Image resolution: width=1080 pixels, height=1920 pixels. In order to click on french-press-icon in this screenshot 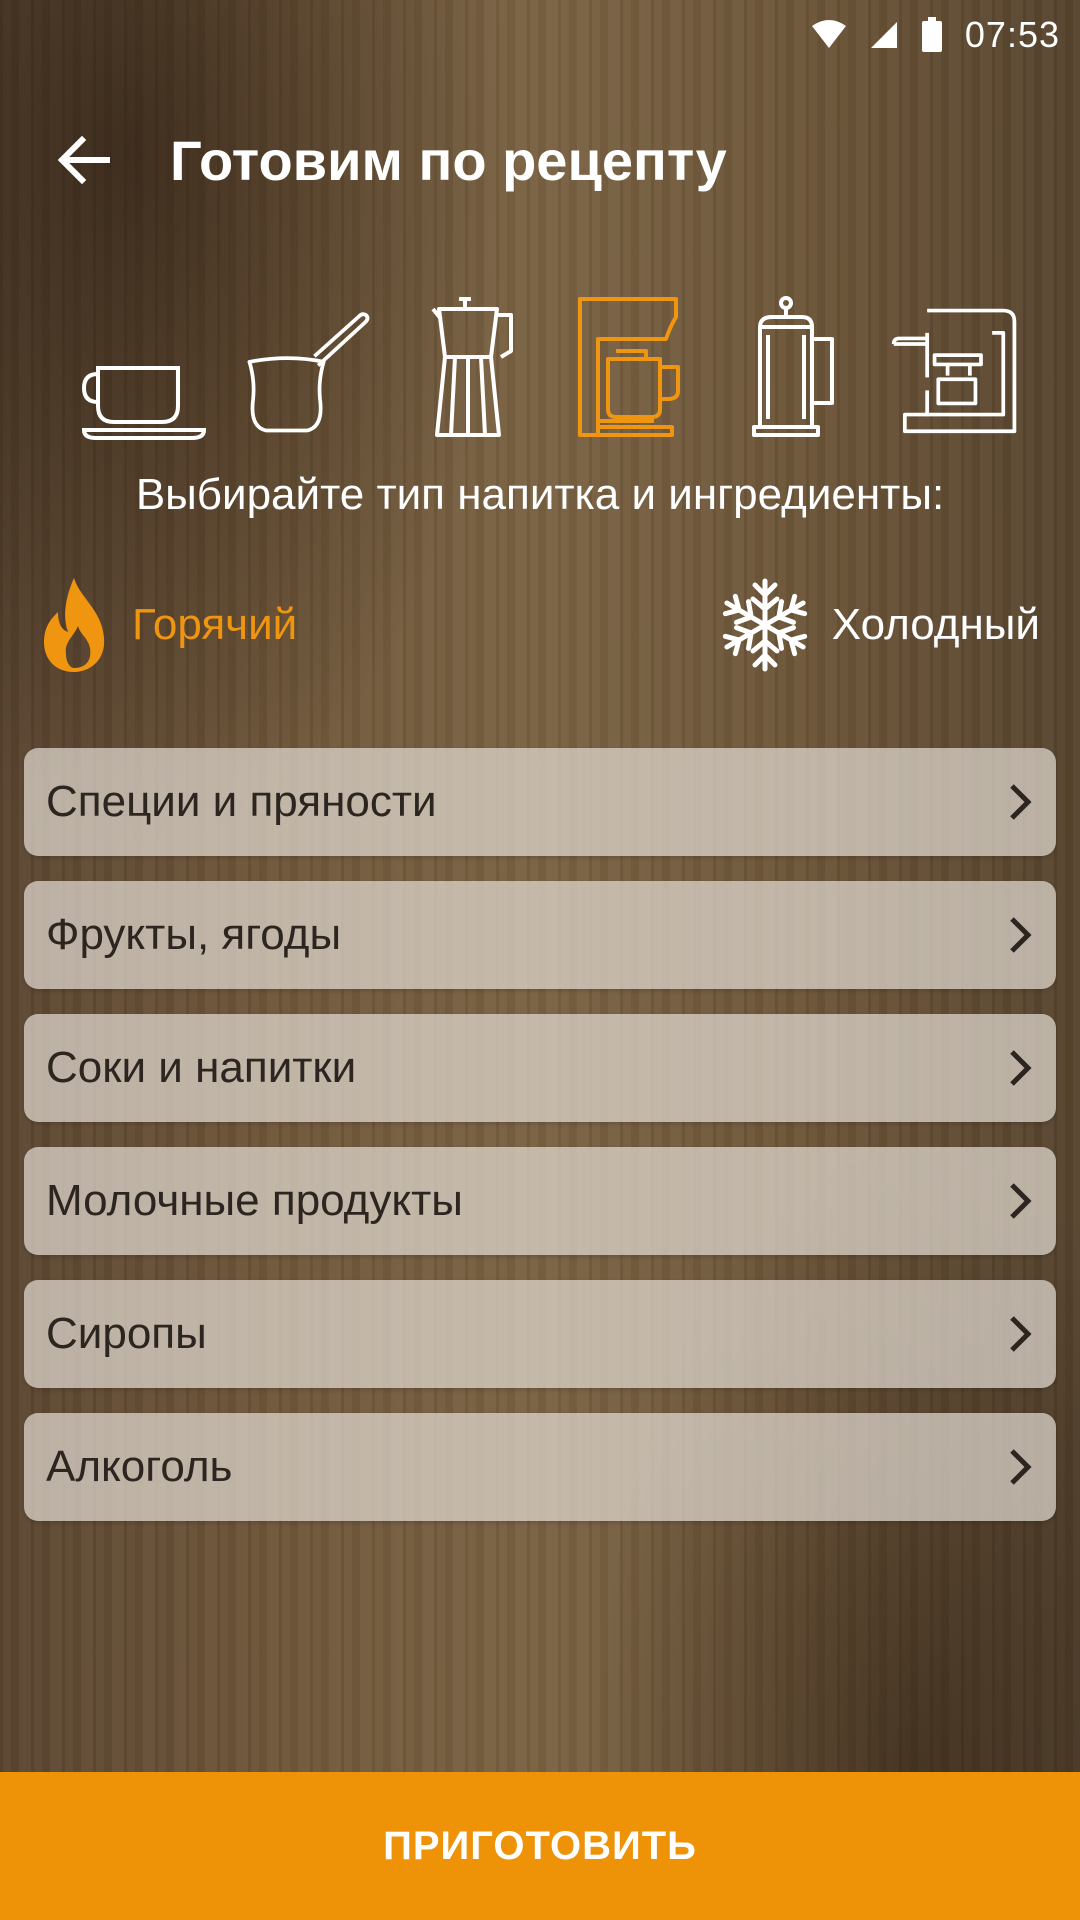, I will do `click(792, 366)`.